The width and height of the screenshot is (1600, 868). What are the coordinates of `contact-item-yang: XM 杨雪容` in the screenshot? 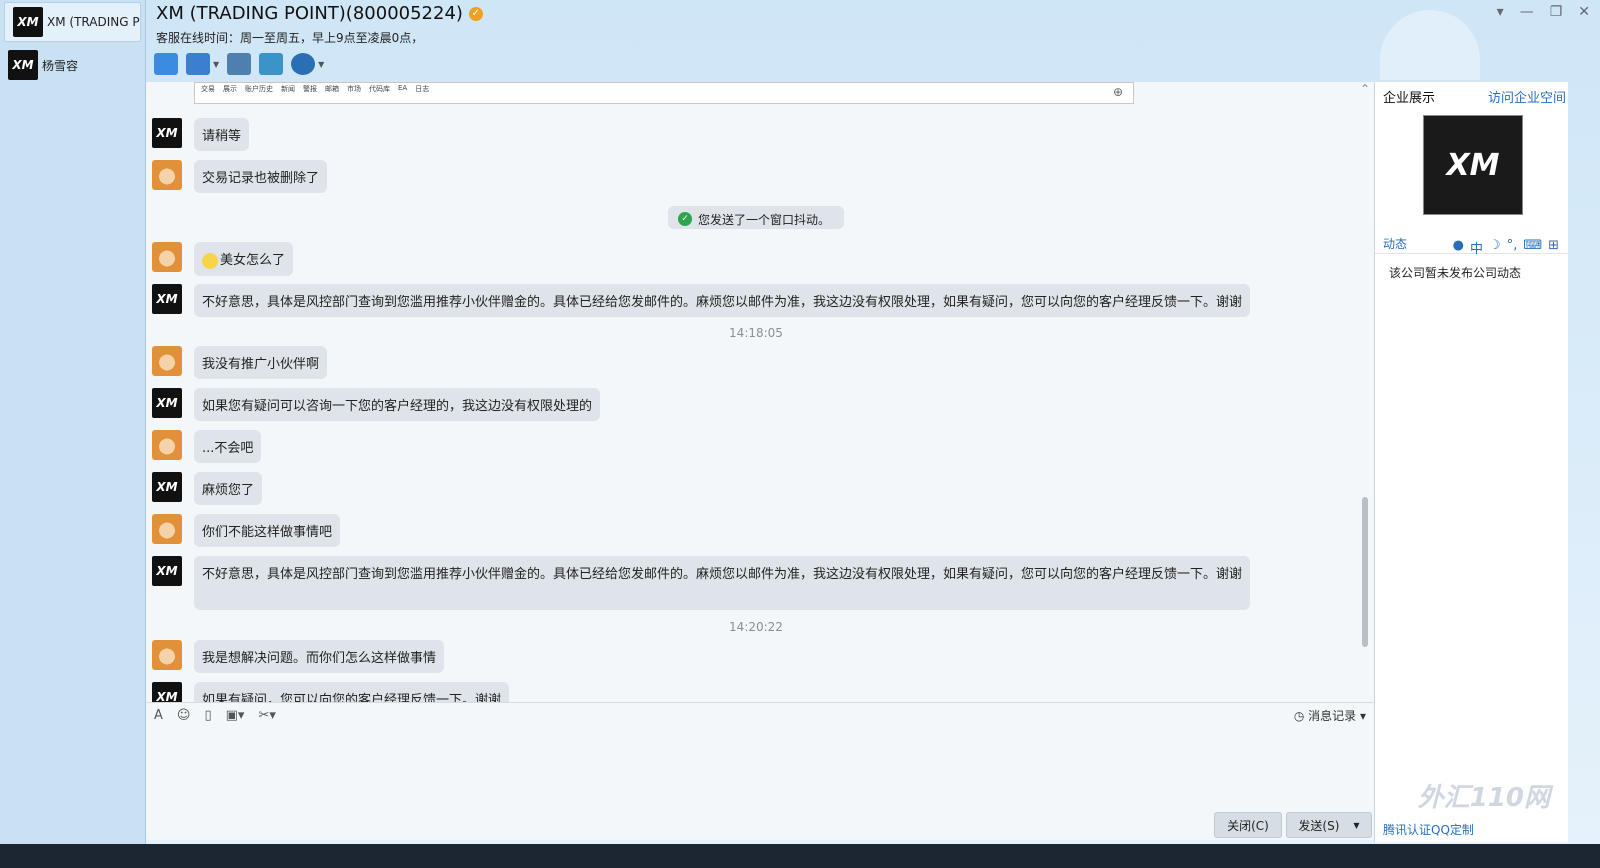 It's located at (72, 65).